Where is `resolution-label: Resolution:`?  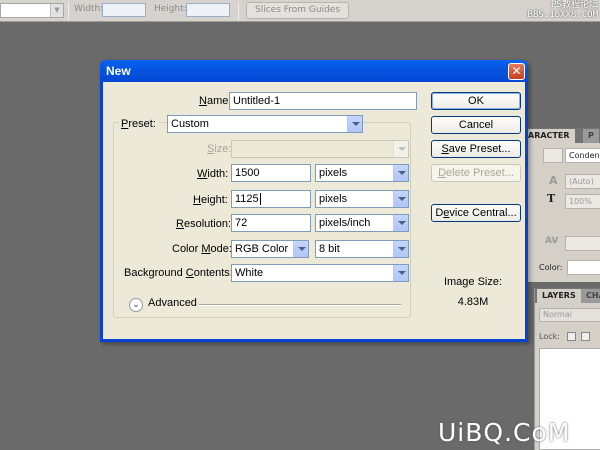
resolution-label: Resolution: is located at coordinates (204, 224).